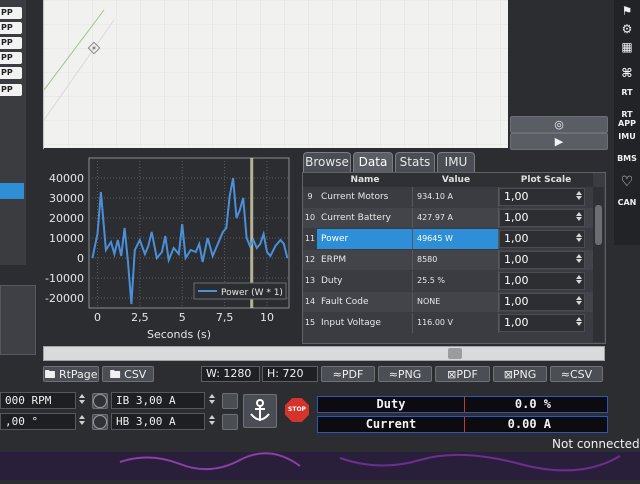 The image size is (640, 484). Describe the element at coordinates (448, 323) in the screenshot. I see `table-row: 15 Input Voltage 116.00 V 1,00` at that location.